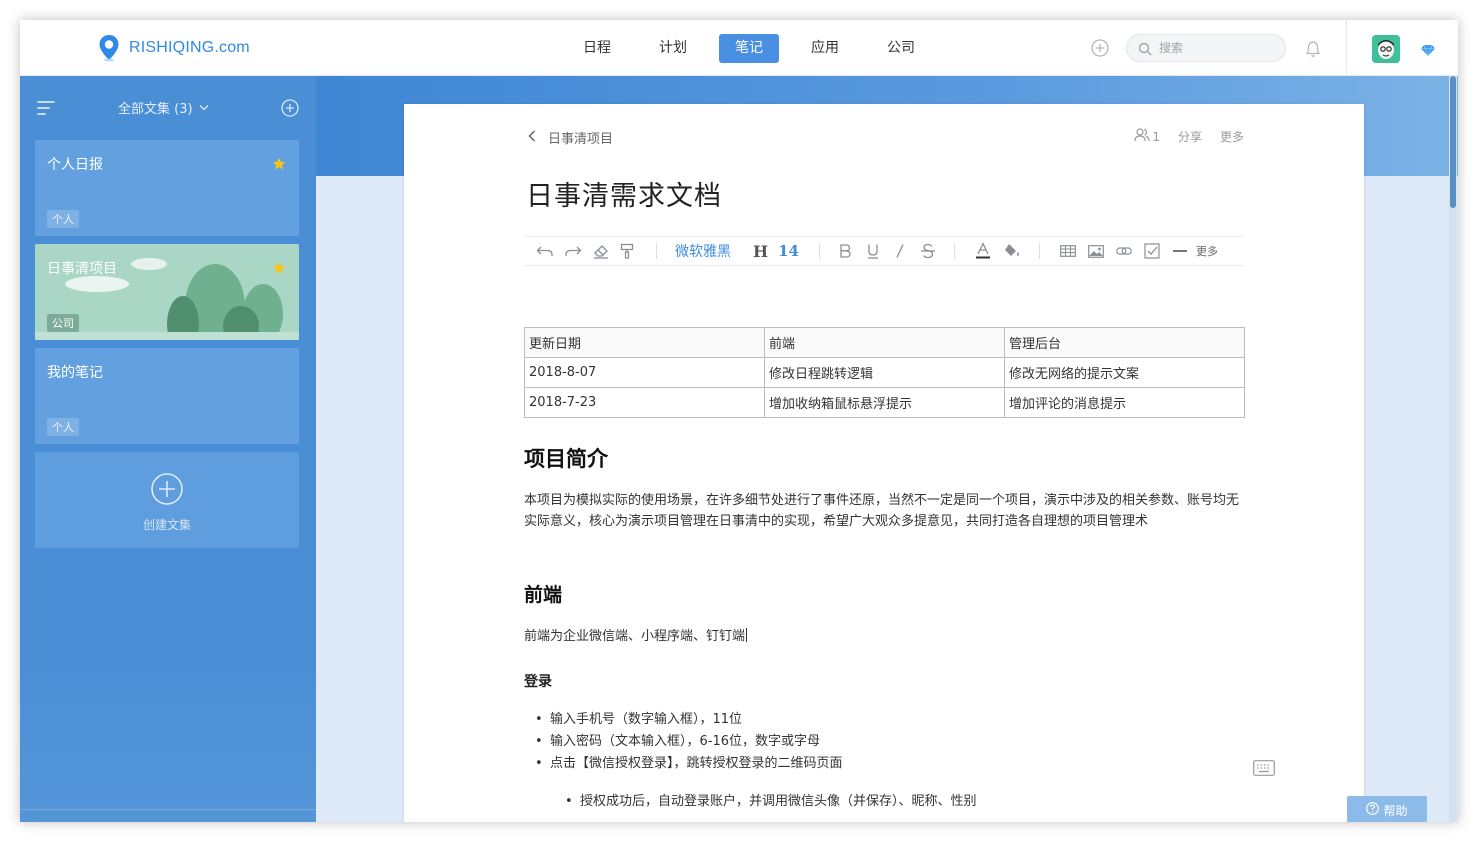  What do you see at coordinates (597, 48) in the screenshot?
I see `nav-schedule: 日程` at bounding box center [597, 48].